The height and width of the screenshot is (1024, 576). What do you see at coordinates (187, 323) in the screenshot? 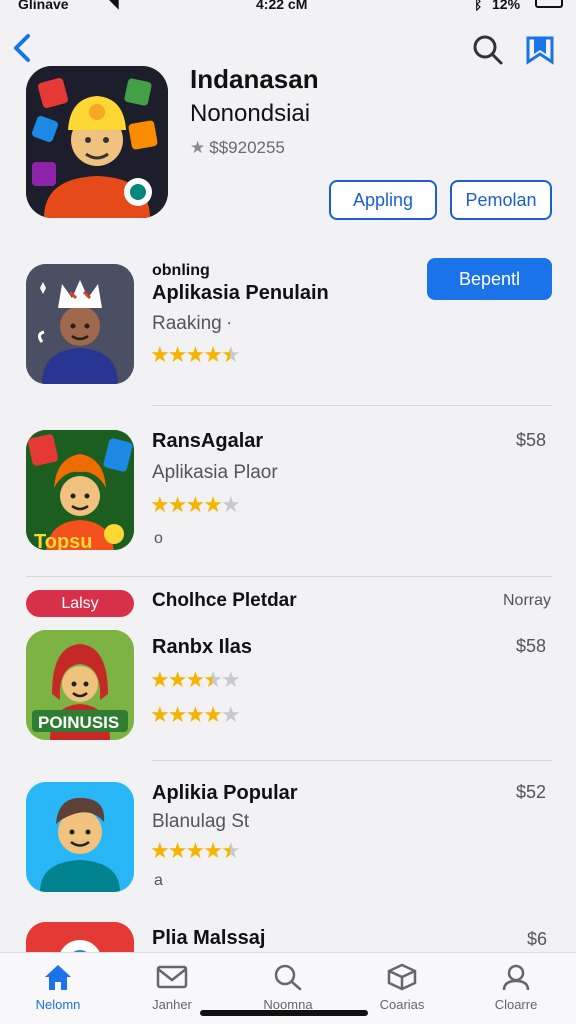
I see `featured-subtitle-text: Raaking` at bounding box center [187, 323].